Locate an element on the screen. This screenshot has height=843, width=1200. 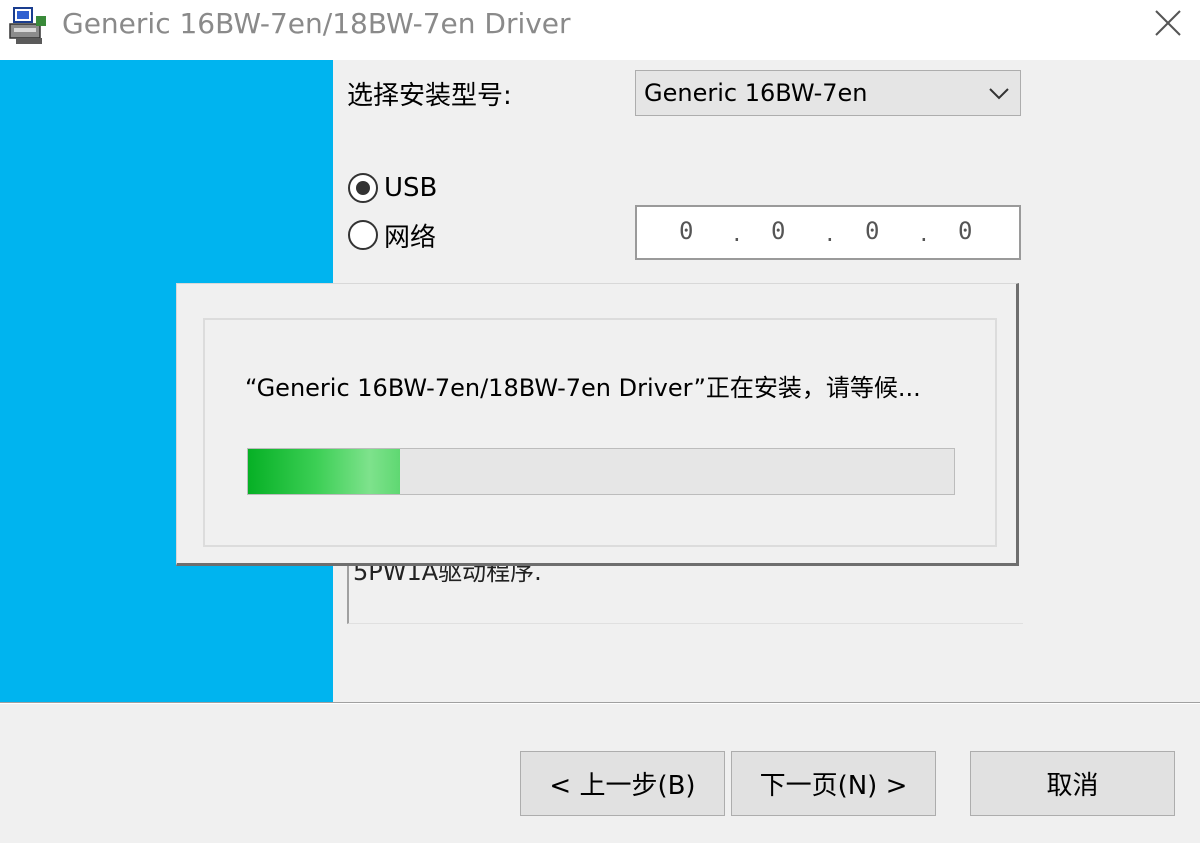
ip-octet-4: 0 is located at coordinates (965, 231).